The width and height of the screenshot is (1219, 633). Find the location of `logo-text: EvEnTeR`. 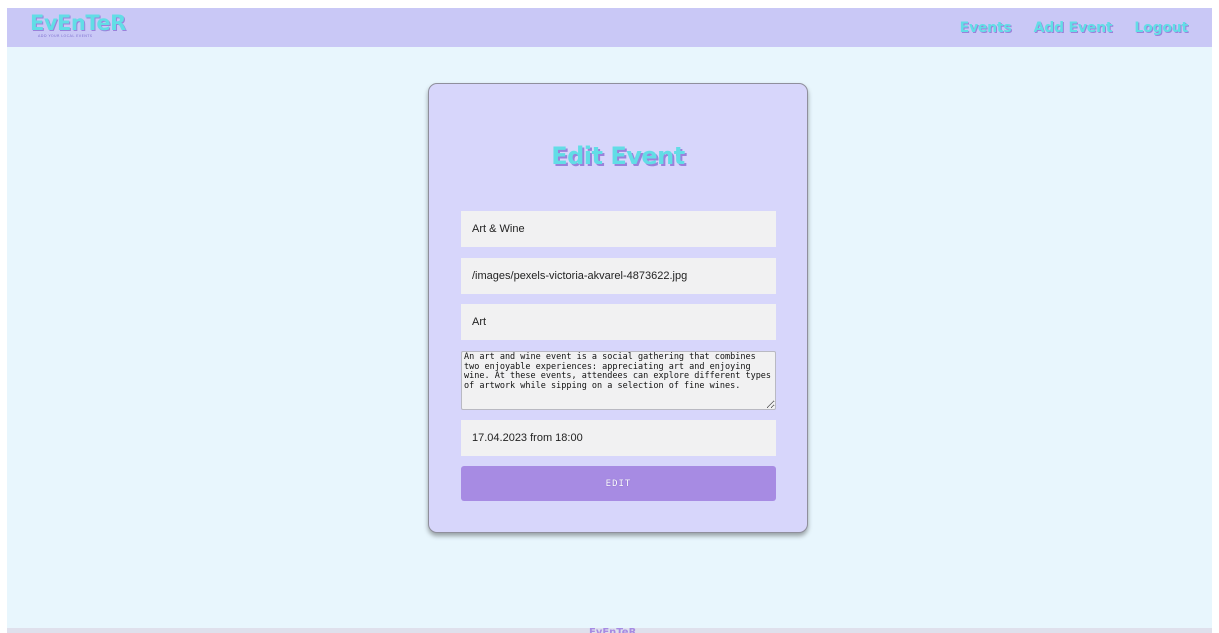

logo-text: EvEnTeR is located at coordinates (78, 23).